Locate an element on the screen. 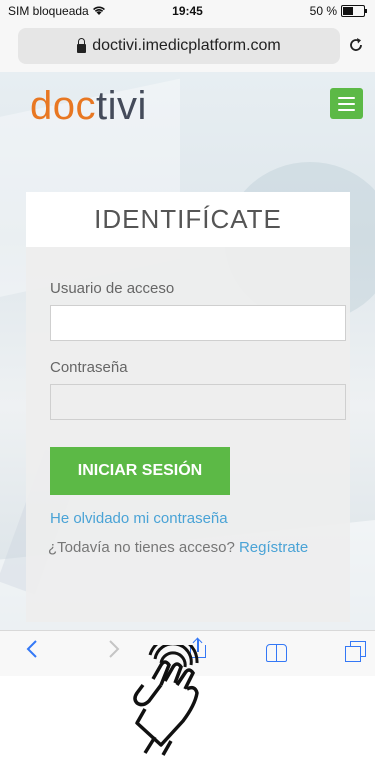 The width and height of the screenshot is (375, 761). browser-address-area: doctivi.imedicplatform.com is located at coordinates (187, 47).